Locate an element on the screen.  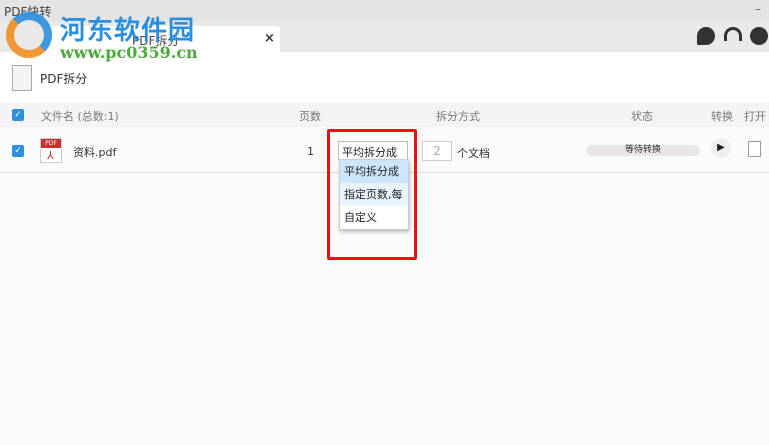
watermark-logo is located at coordinates (29, 35).